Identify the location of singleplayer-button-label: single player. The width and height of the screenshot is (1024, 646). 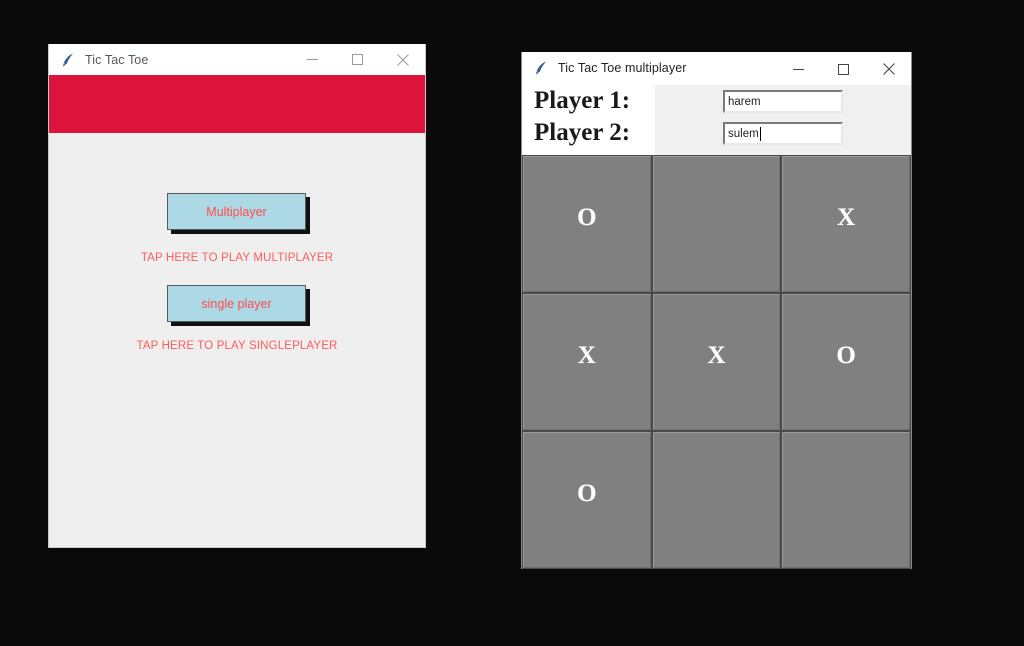
(236, 303).